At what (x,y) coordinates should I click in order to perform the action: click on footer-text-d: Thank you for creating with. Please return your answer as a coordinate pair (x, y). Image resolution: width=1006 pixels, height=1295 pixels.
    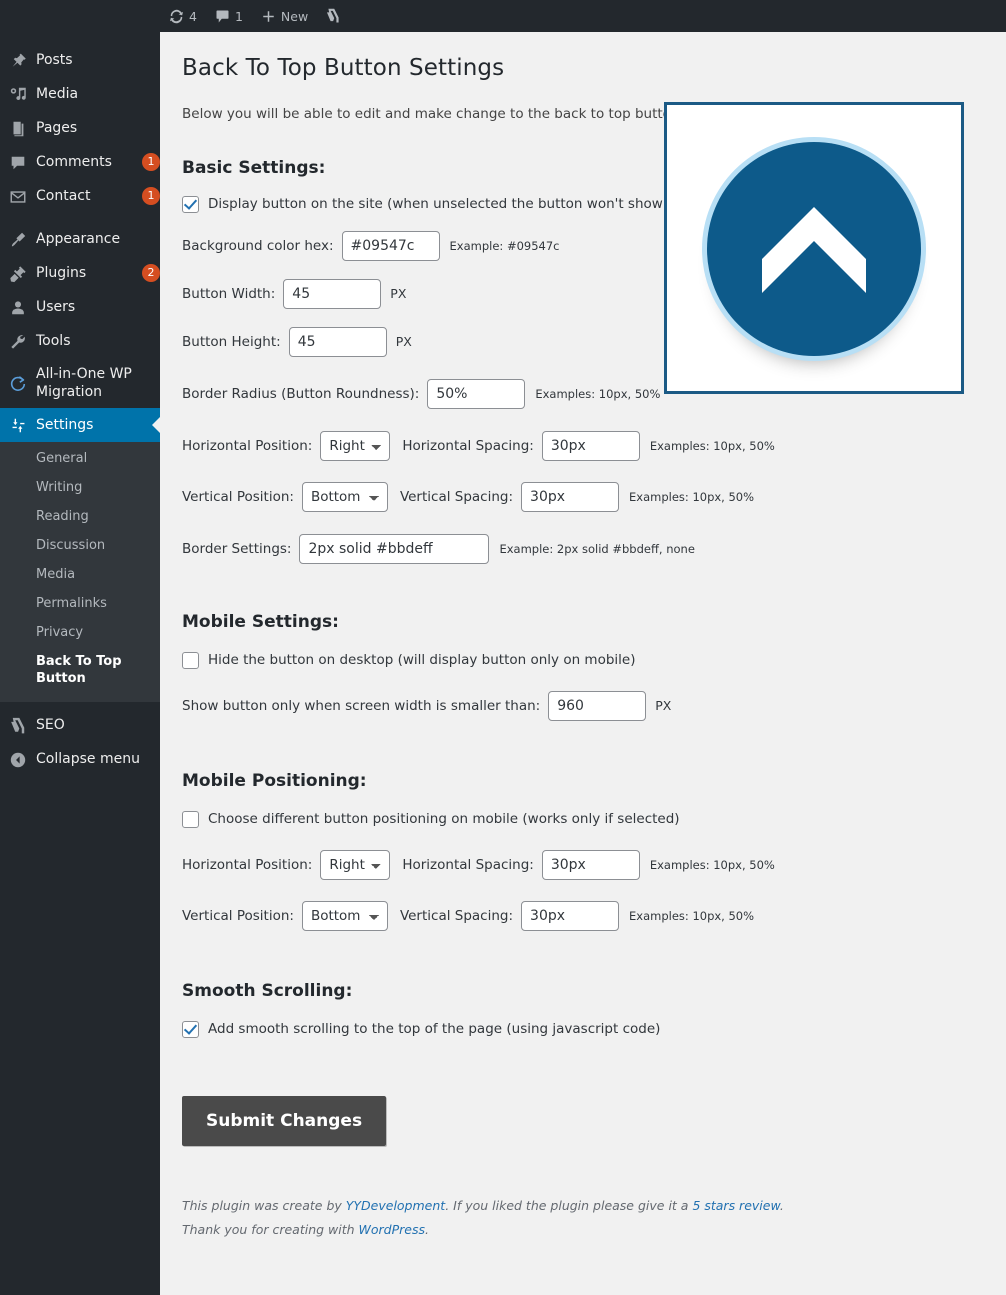
    Looking at the image, I should click on (270, 1229).